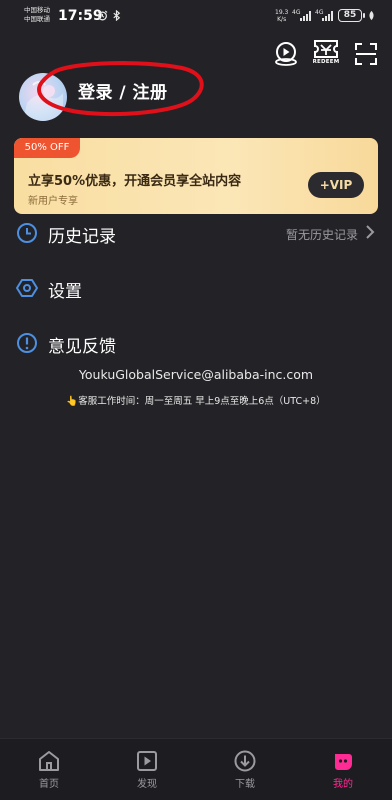 The width and height of the screenshot is (392, 800). I want to click on bluetooth-icon, so click(117, 15).